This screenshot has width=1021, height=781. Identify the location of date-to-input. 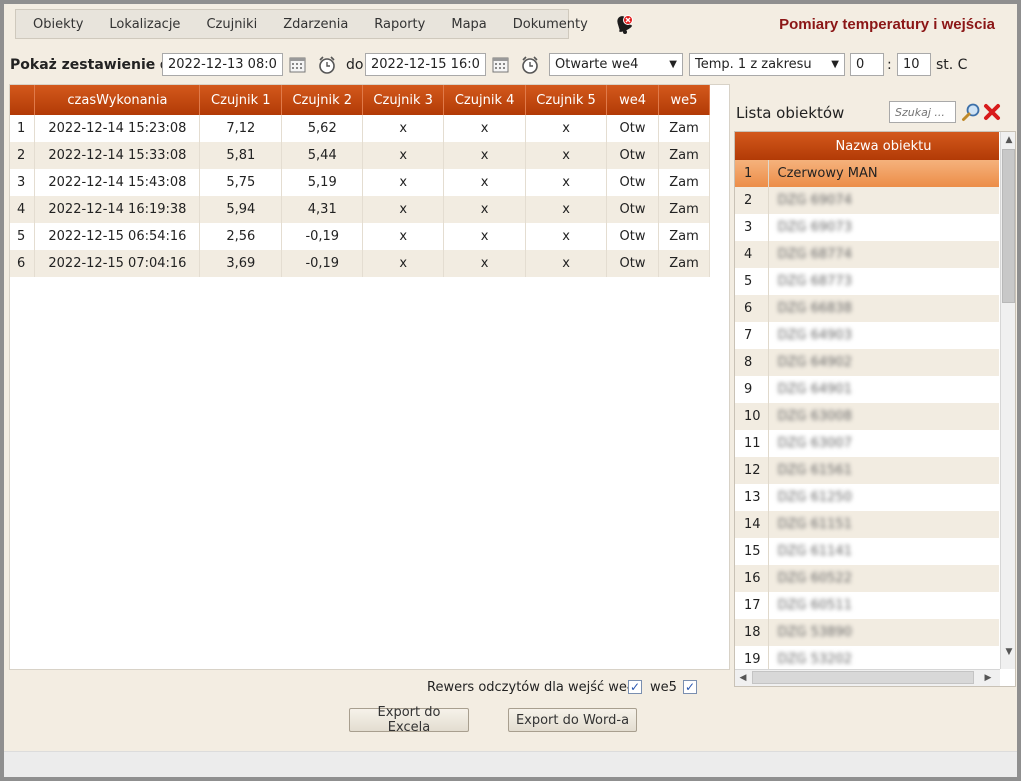
(425, 64).